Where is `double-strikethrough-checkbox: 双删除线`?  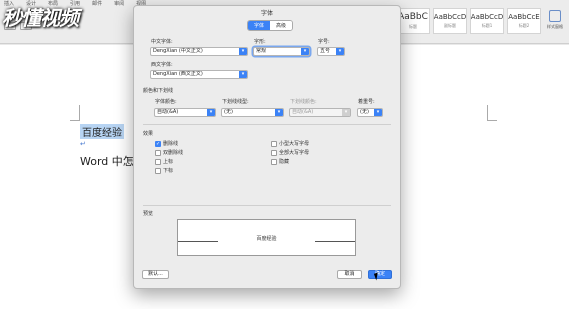 double-strikethrough-checkbox: 双删除线 is located at coordinates (169, 152).